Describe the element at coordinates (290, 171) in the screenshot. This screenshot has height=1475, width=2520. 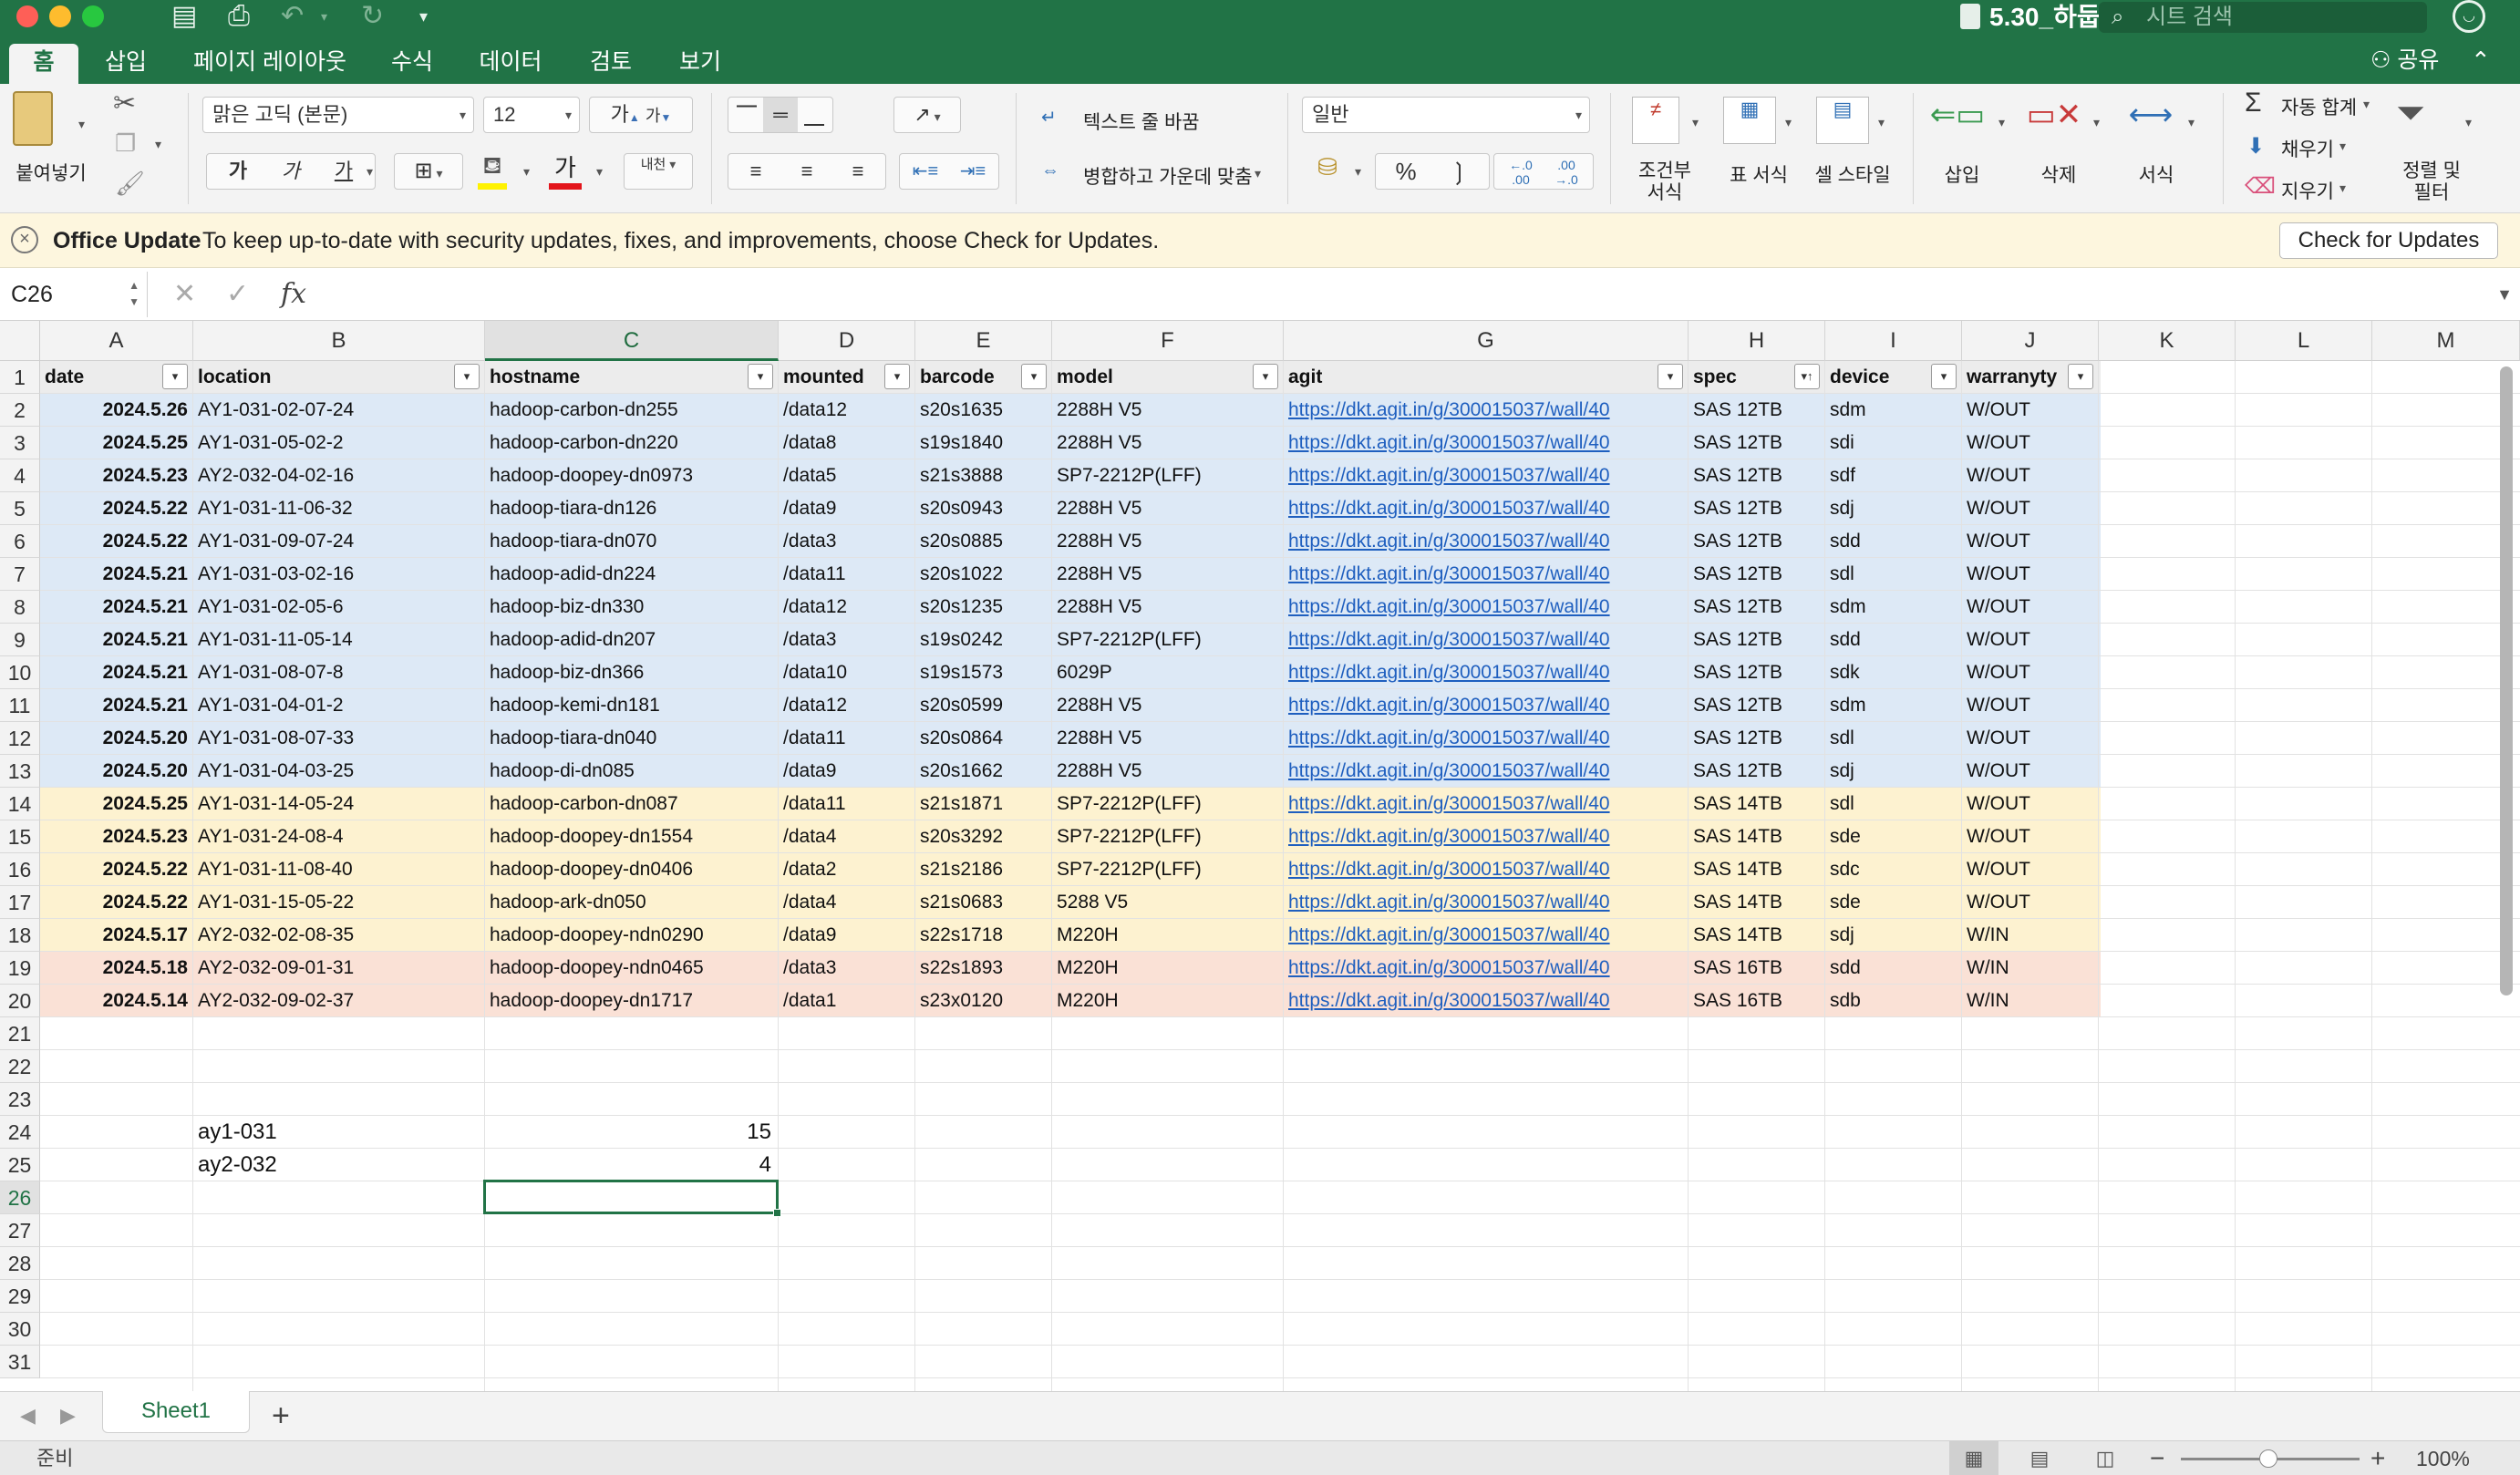
I see `italic-button: 가` at that location.